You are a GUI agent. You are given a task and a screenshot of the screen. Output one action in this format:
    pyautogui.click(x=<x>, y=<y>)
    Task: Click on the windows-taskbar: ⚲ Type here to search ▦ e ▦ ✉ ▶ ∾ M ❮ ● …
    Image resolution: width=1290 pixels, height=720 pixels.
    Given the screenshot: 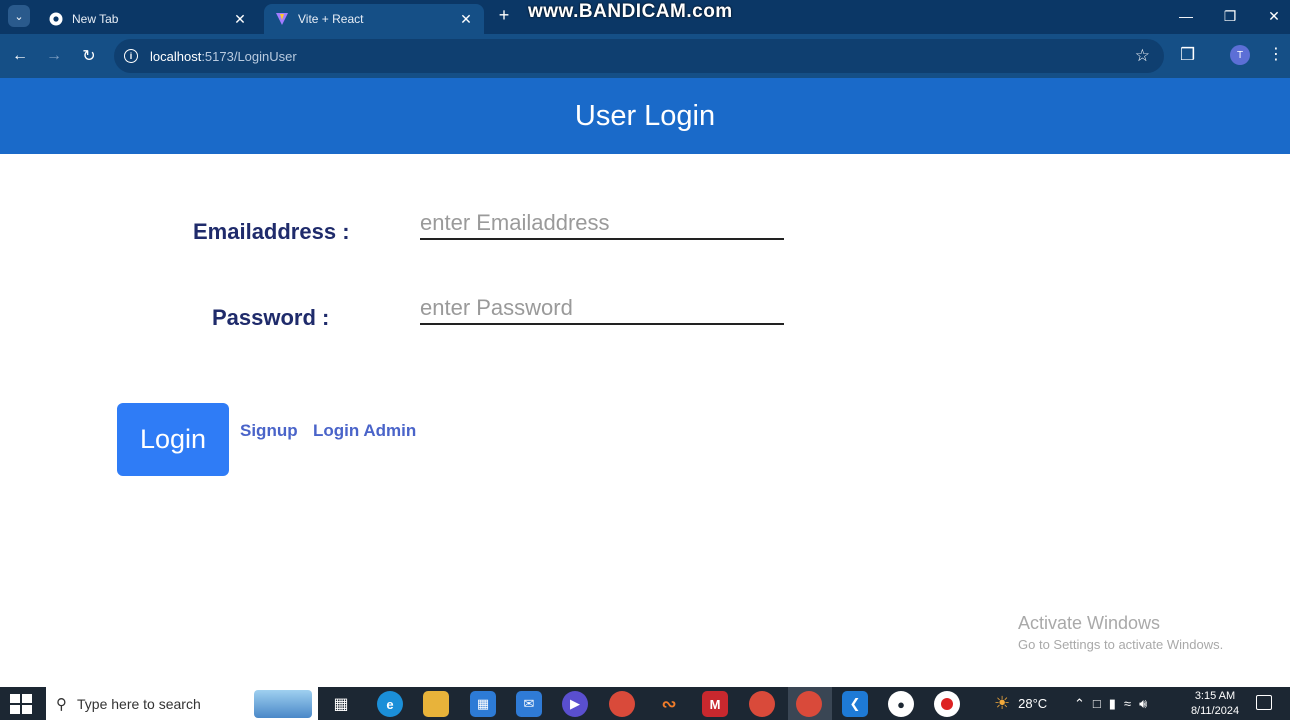 What is the action you would take?
    pyautogui.click(x=645, y=703)
    